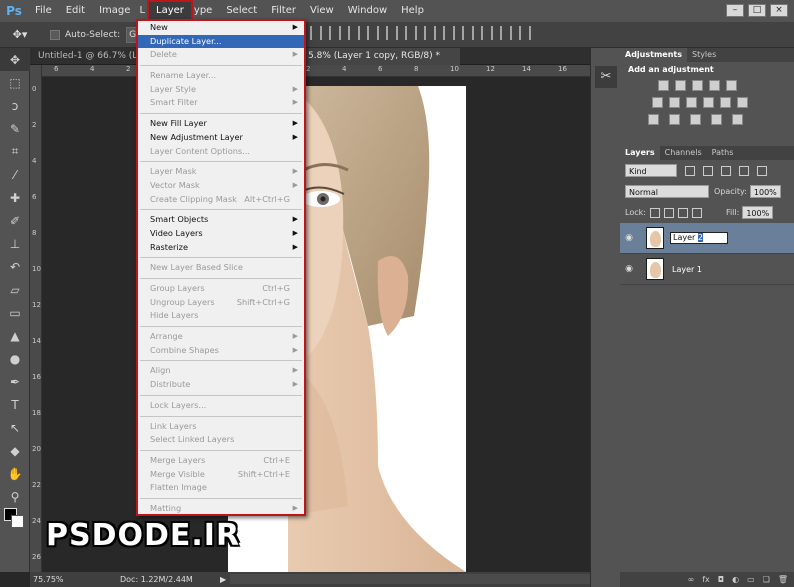  What do you see at coordinates (367, 11) in the screenshot?
I see `menu-window: Window` at bounding box center [367, 11].